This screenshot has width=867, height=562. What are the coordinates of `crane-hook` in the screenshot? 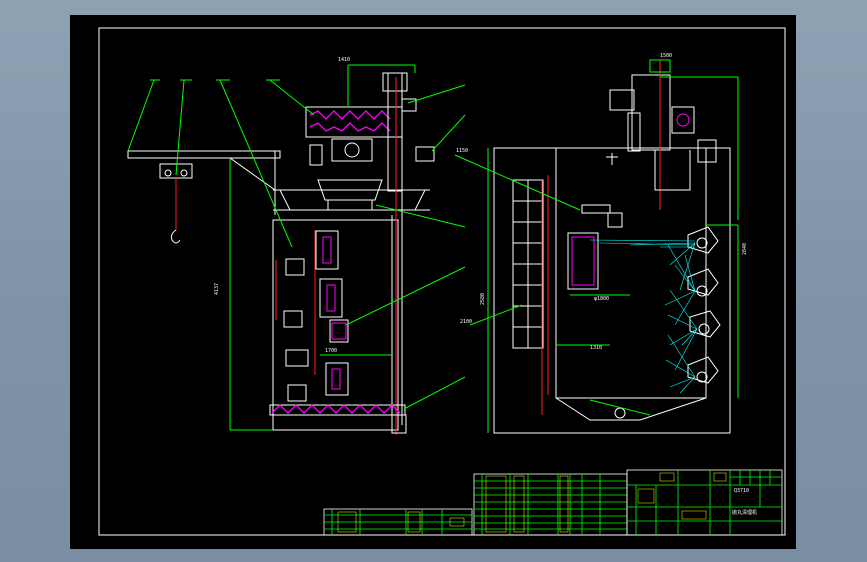 It's located at (176, 236).